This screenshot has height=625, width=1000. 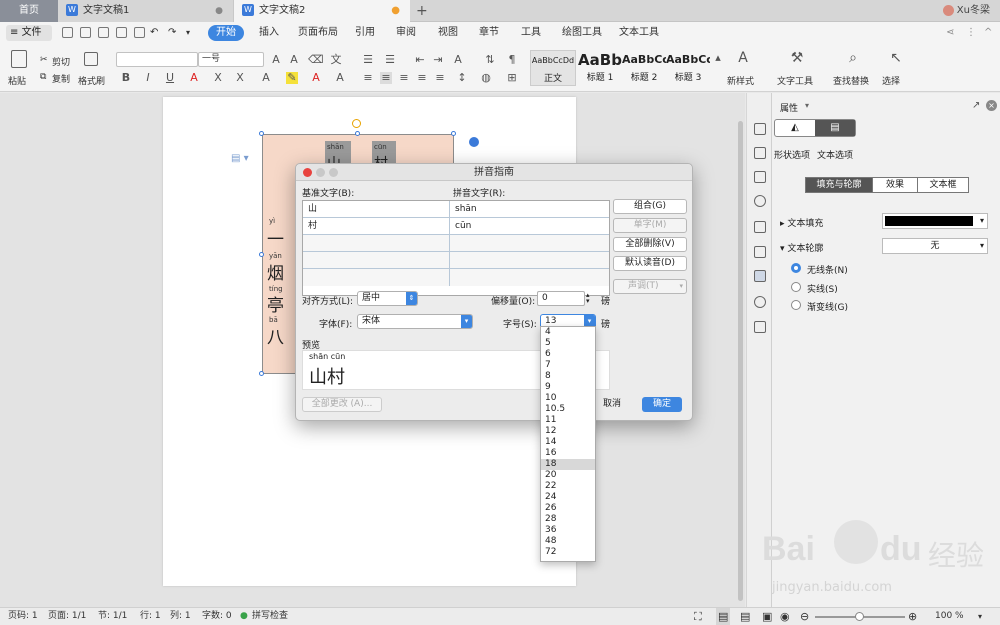 I want to click on text-outline-select: 无 ▾, so click(x=935, y=246).